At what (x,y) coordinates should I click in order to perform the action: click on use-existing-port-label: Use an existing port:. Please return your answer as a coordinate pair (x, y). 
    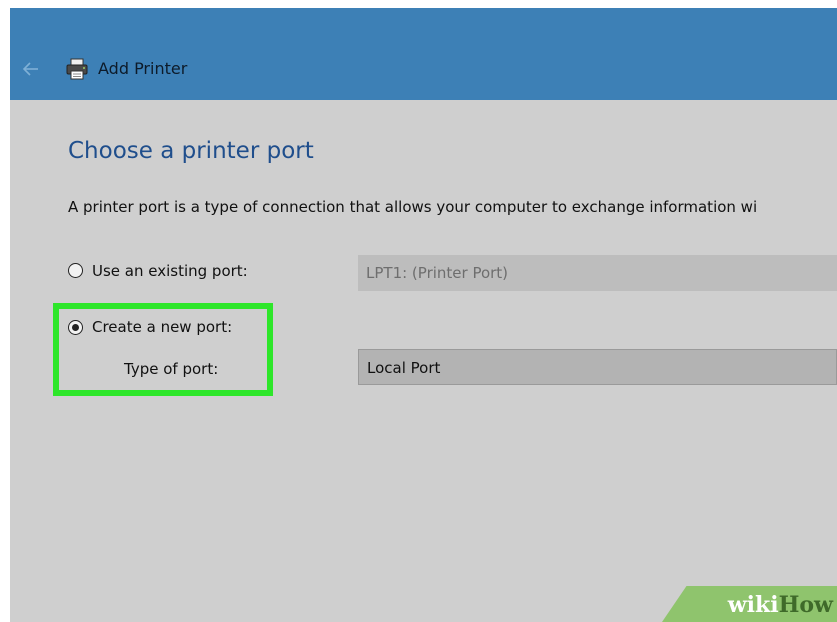
    Looking at the image, I should click on (170, 271).